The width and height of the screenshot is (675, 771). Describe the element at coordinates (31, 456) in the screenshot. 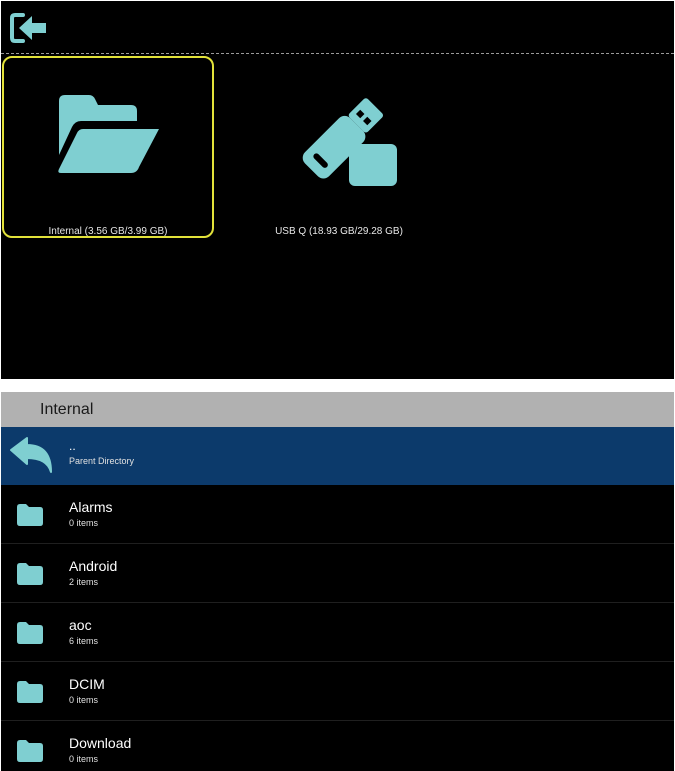

I see `back-arrow-icon` at that location.